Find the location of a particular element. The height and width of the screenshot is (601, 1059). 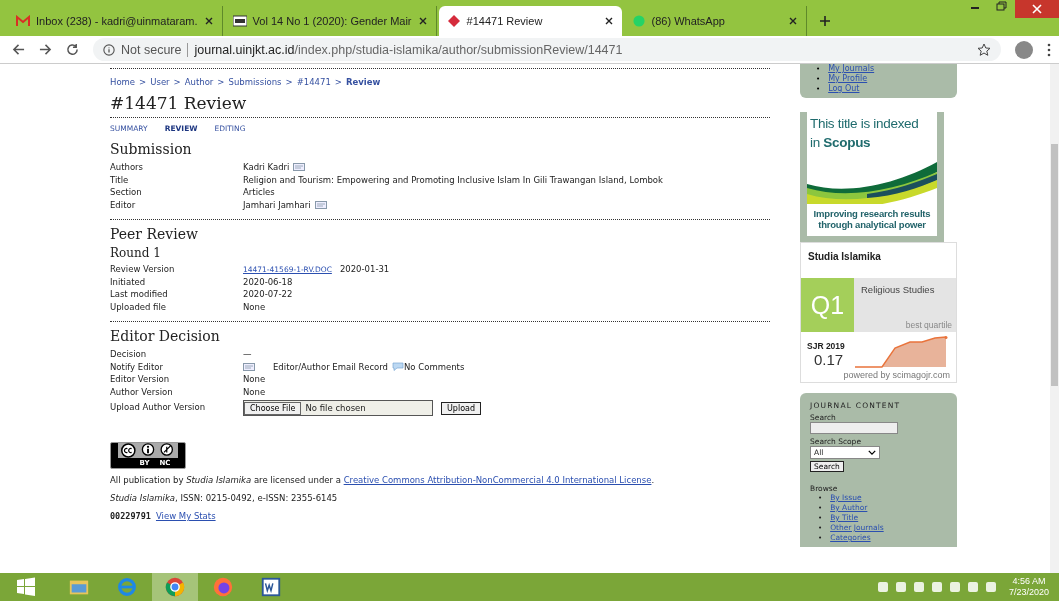

file-status: No file chosen is located at coordinates (335, 408).